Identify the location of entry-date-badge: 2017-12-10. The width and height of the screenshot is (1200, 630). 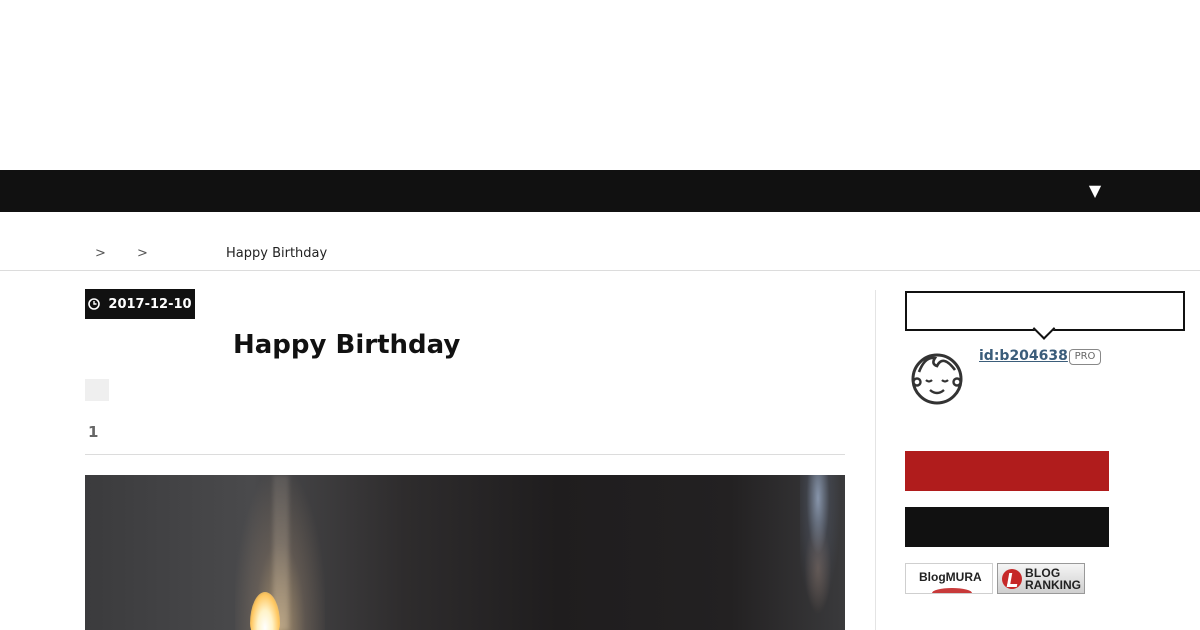
(140, 304).